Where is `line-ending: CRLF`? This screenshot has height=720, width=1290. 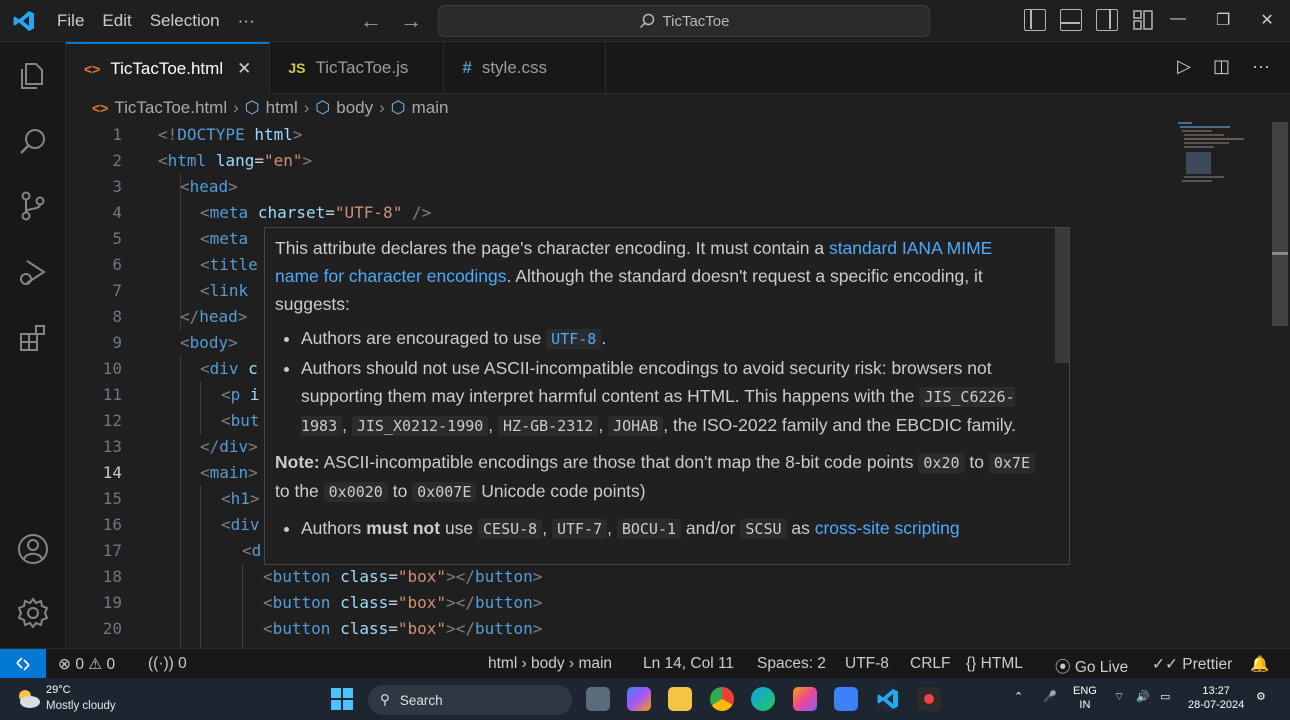 line-ending: CRLF is located at coordinates (930, 664).